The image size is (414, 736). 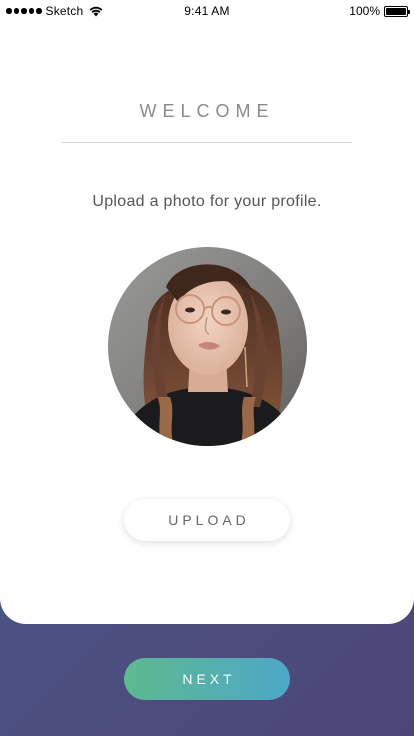 I want to click on upload-prompt: Upload a photo for your profile., so click(x=207, y=201).